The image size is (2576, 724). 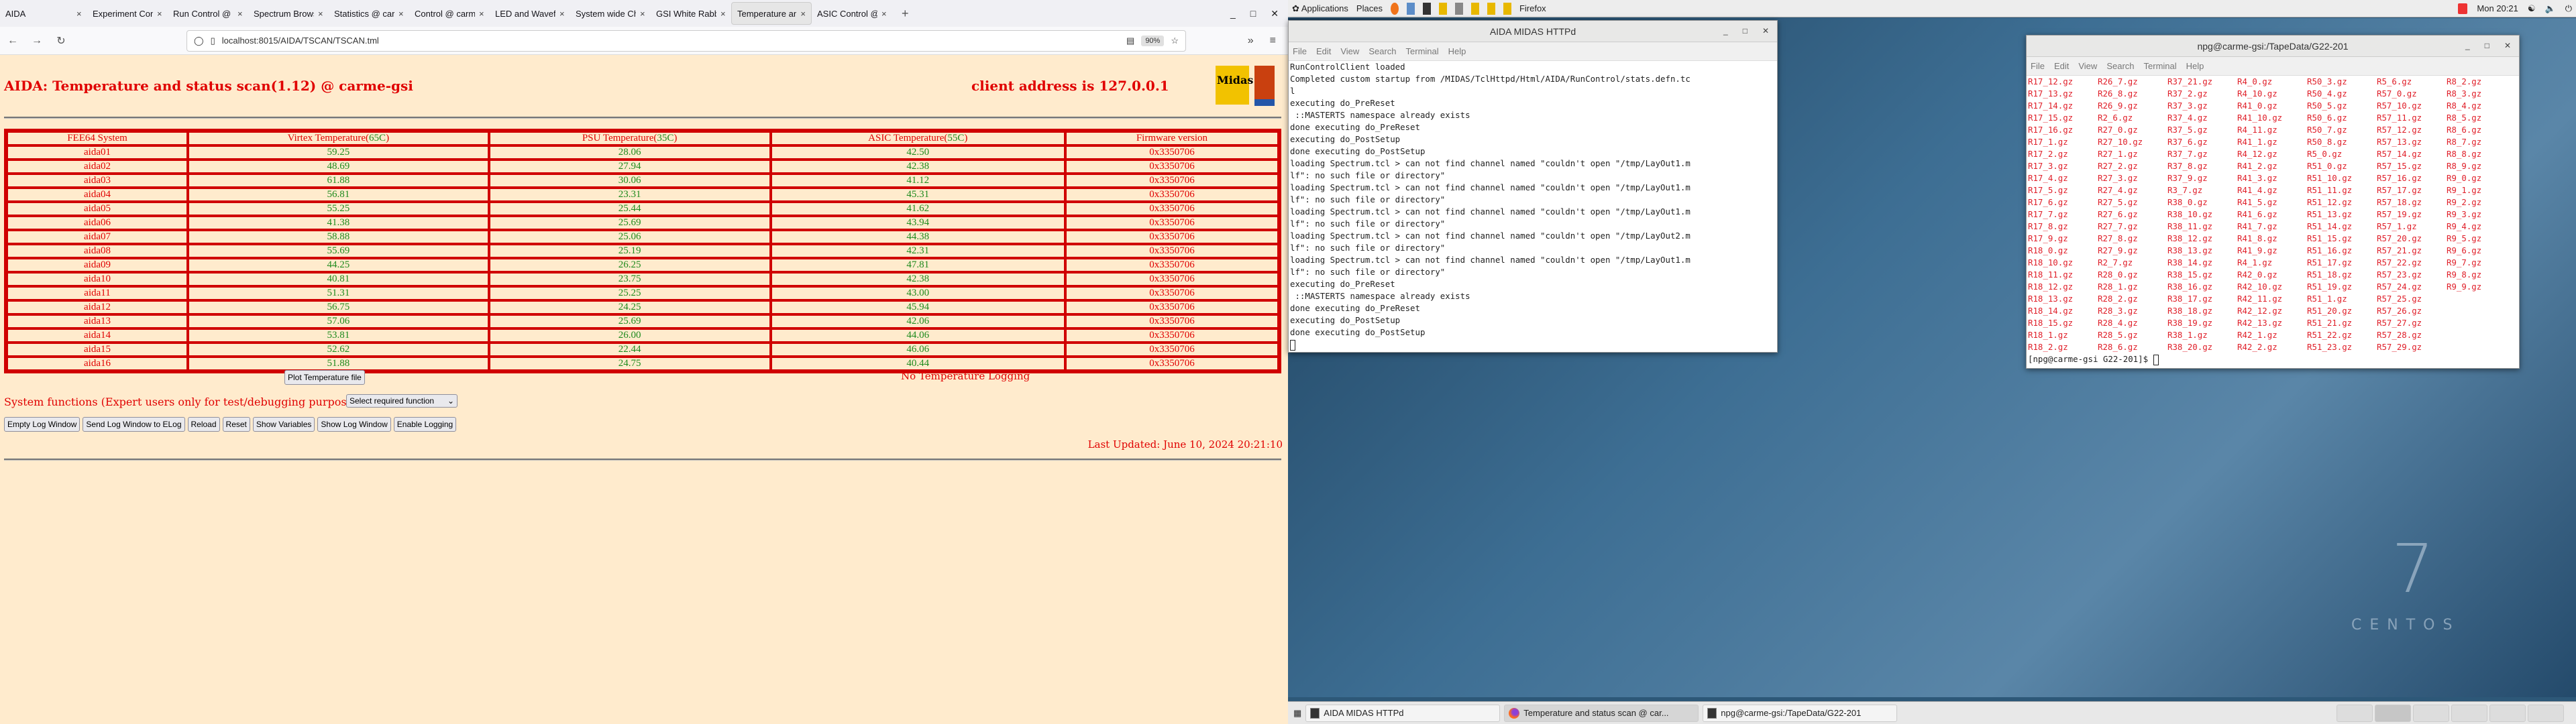 What do you see at coordinates (2497, 8) in the screenshot?
I see `clock: Mon 20:21` at bounding box center [2497, 8].